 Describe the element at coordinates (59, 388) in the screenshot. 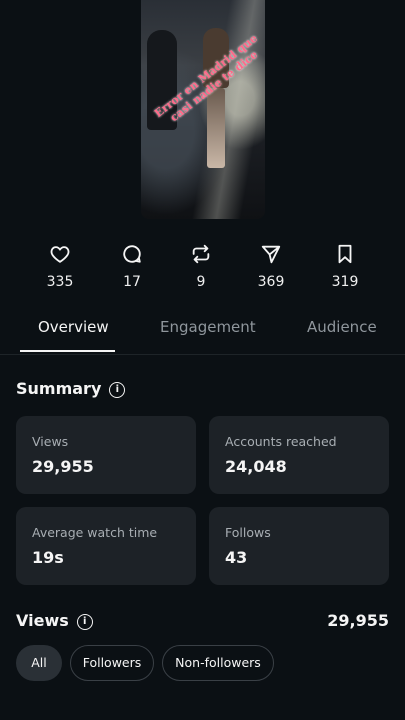

I see `summary-title: Summary` at that location.